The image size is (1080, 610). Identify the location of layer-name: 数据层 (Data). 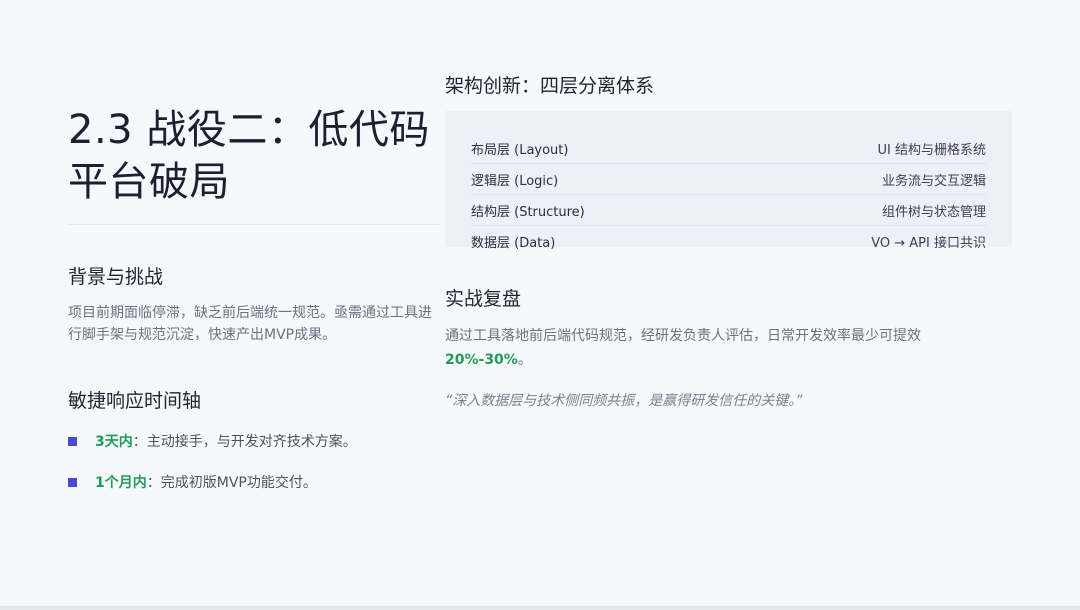
(513, 243).